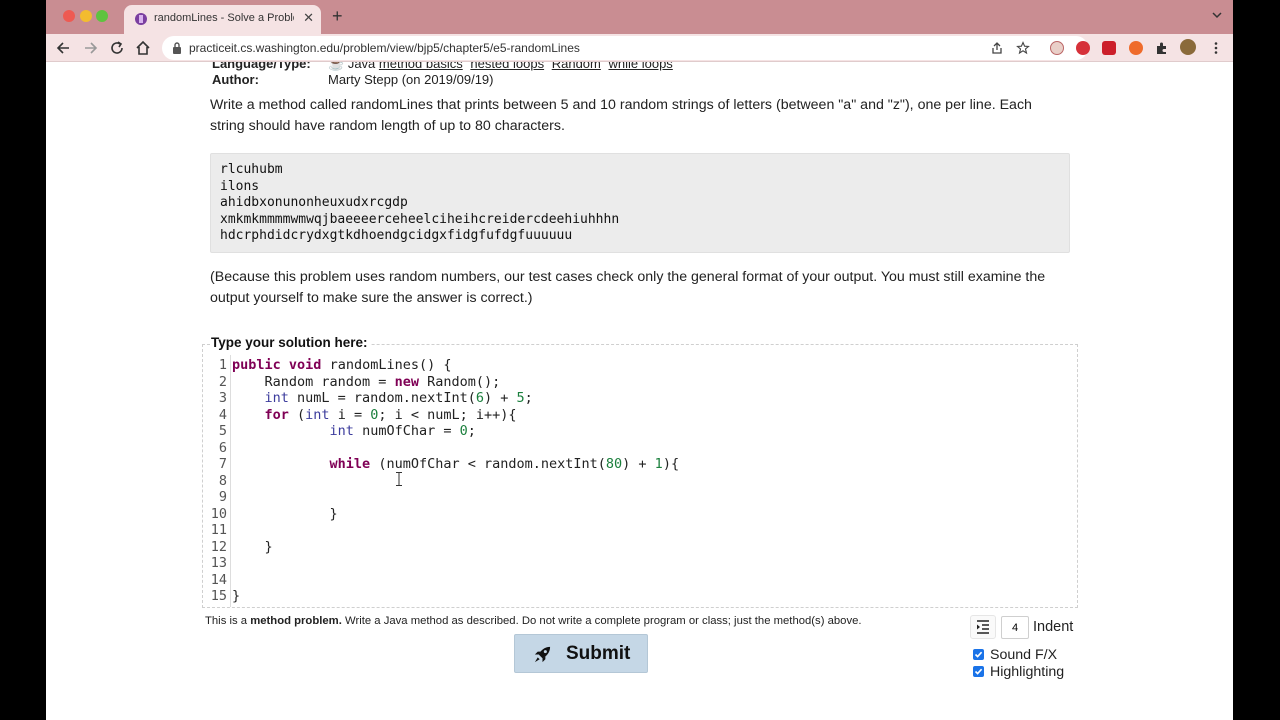 The image size is (1280, 720). I want to click on practiceit-favicon-icon, so click(141, 19).